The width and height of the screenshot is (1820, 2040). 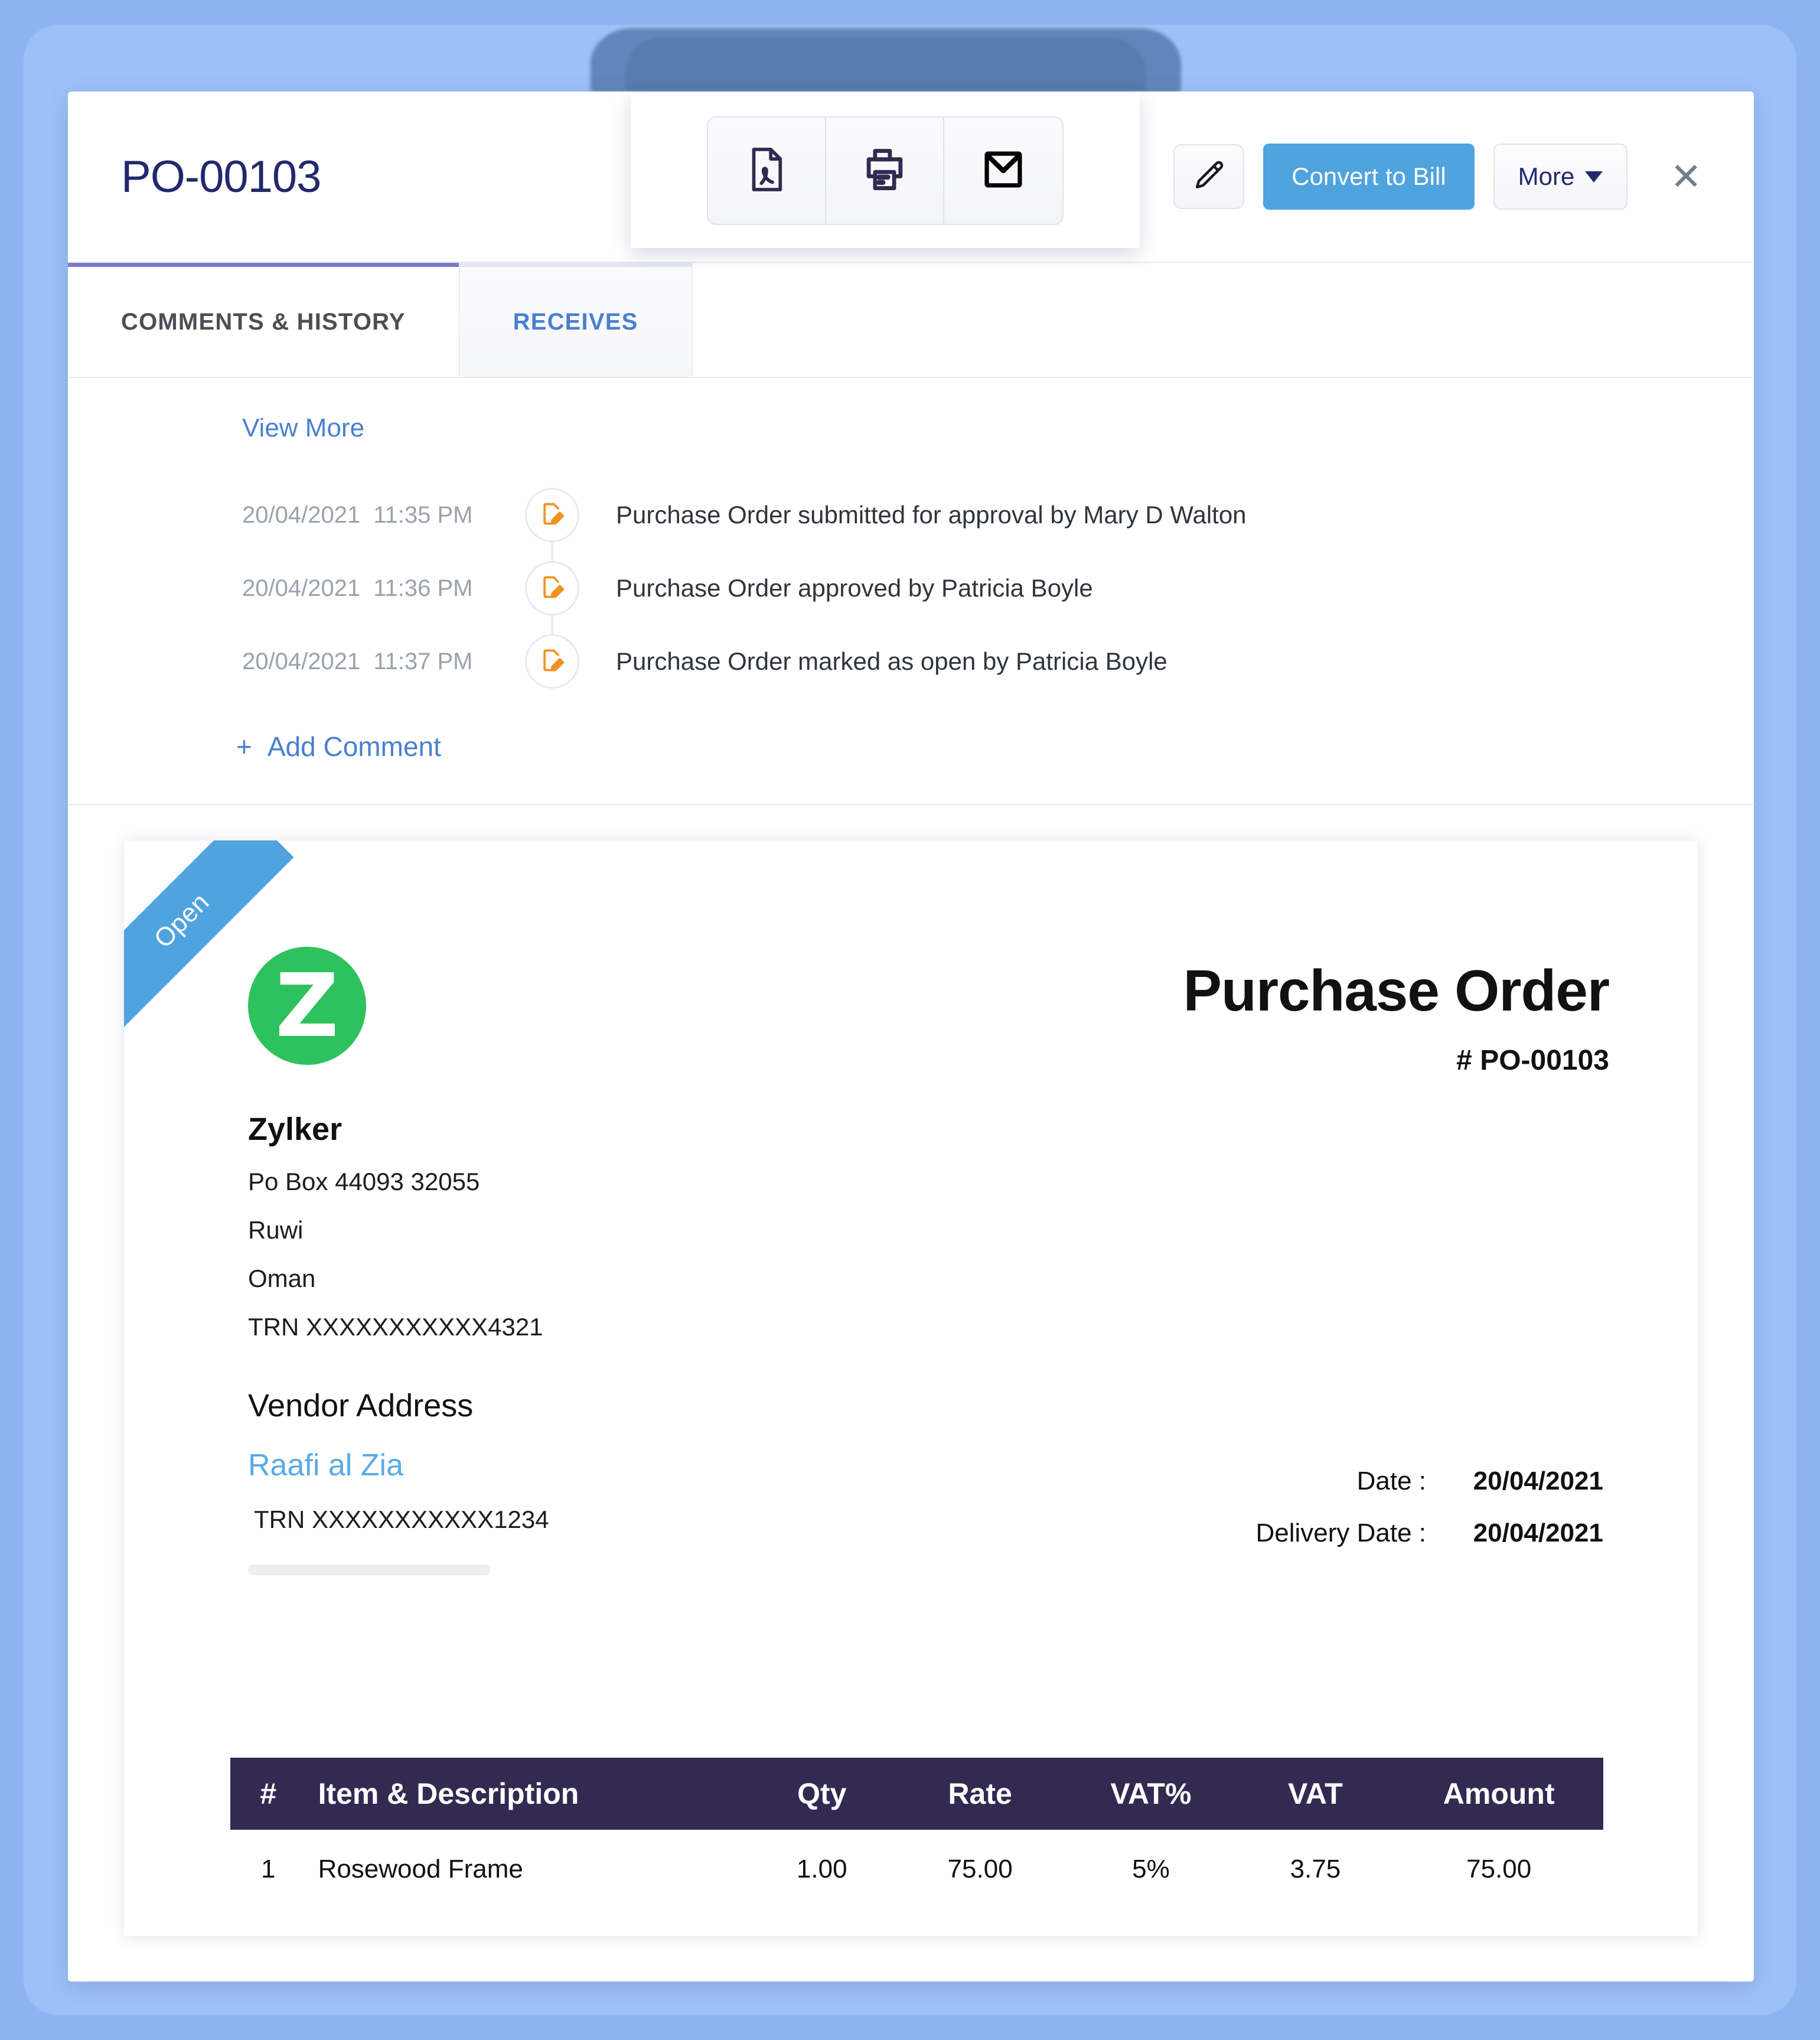 I want to click on plus-icon: +, so click(x=244, y=746).